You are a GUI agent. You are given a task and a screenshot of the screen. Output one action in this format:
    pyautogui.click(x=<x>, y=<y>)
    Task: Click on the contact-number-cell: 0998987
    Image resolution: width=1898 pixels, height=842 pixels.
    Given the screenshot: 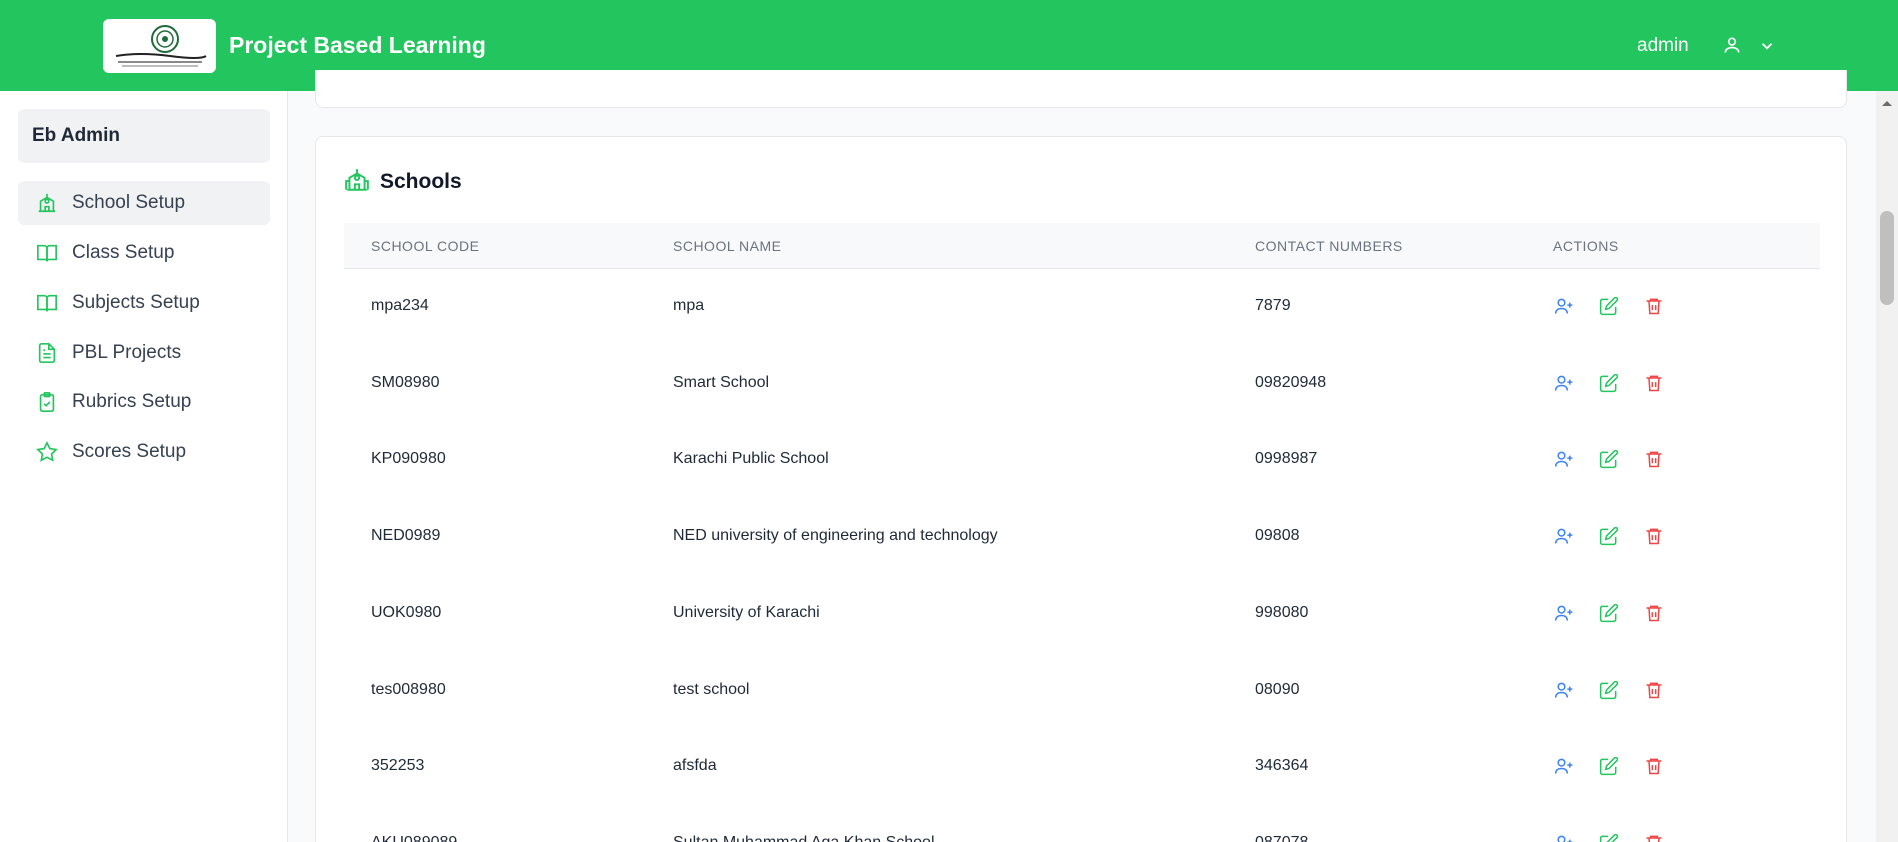 What is the action you would take?
    pyautogui.click(x=1286, y=459)
    